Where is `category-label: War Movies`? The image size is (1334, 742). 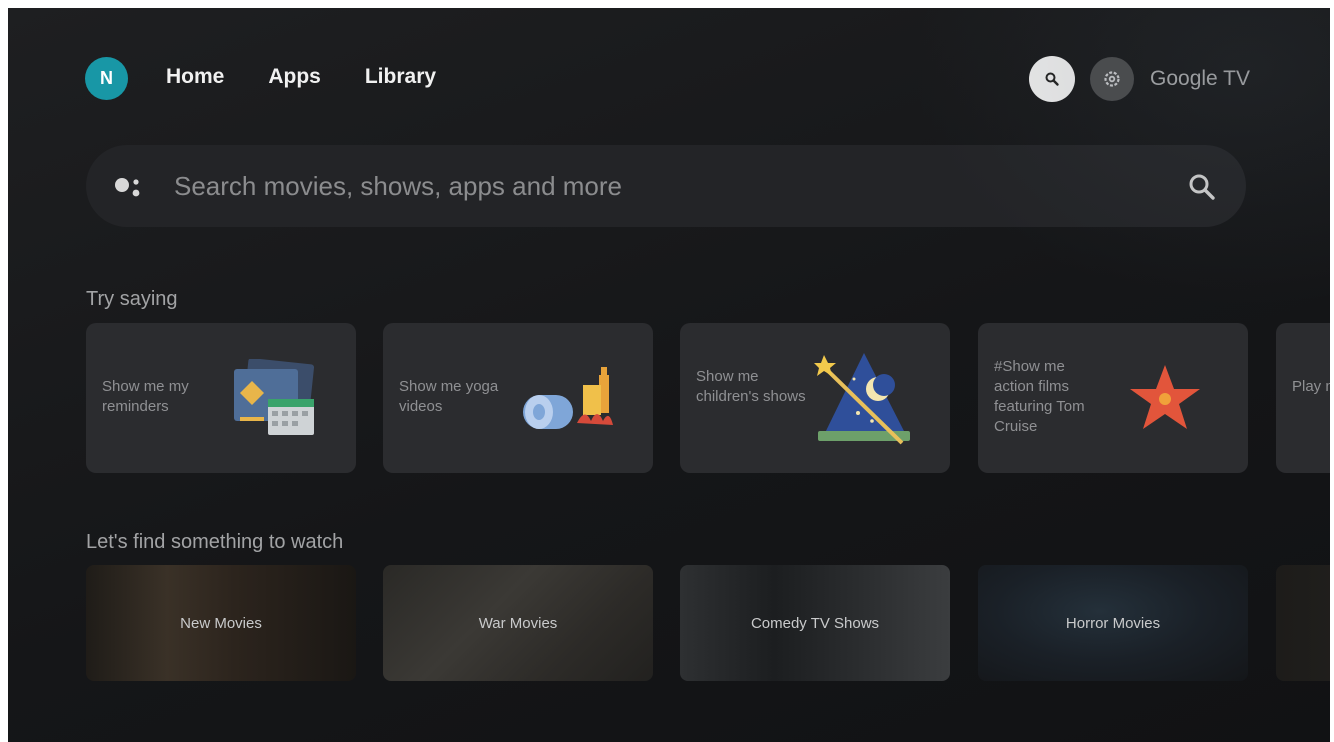
category-label: War Movies is located at coordinates (518, 623).